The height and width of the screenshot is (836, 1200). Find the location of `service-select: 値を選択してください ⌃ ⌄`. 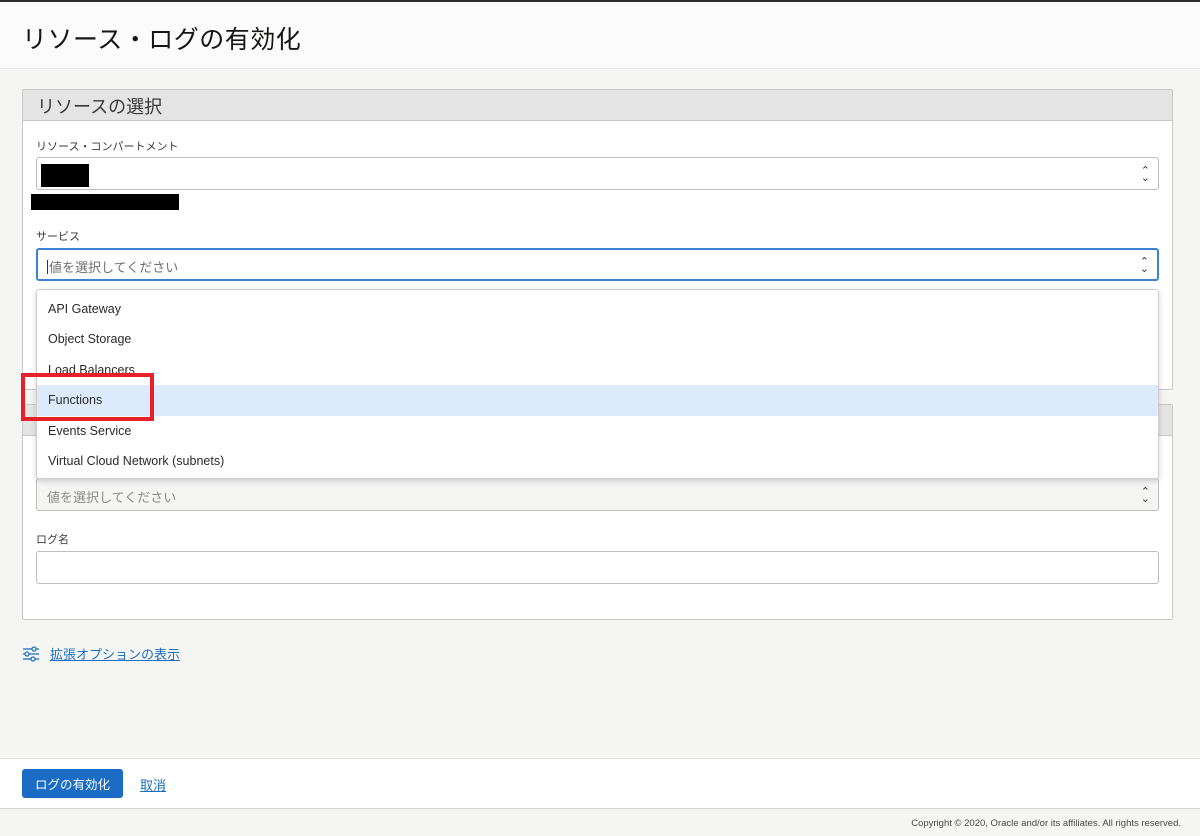

service-select: 値を選択してください ⌃ ⌄ is located at coordinates (597, 264).